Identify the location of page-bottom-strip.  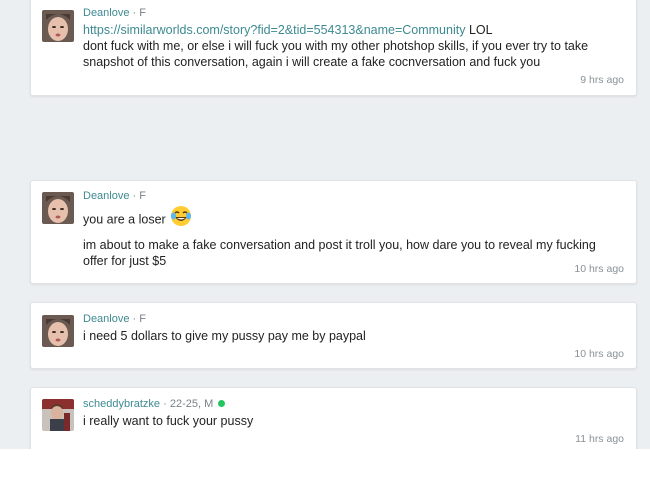
(325, 468).